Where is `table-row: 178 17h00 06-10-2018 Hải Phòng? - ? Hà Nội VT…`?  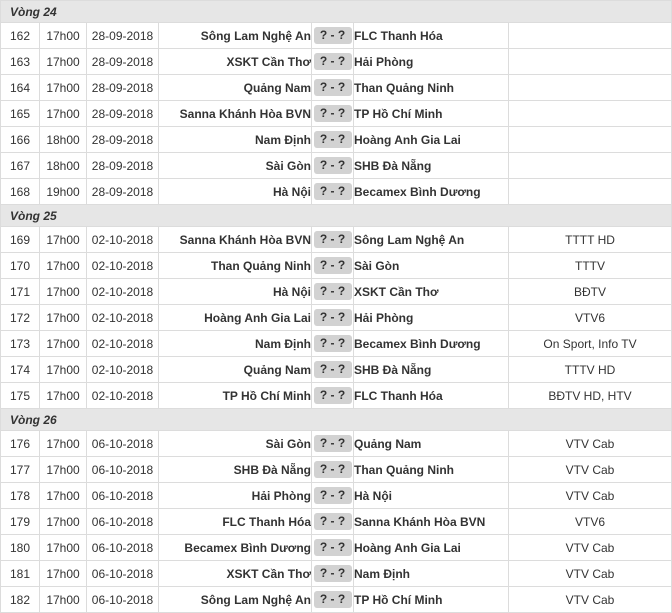
table-row: 178 17h00 06-10-2018 Hải Phòng? - ? Hà Nội VT… is located at coordinates (336, 495).